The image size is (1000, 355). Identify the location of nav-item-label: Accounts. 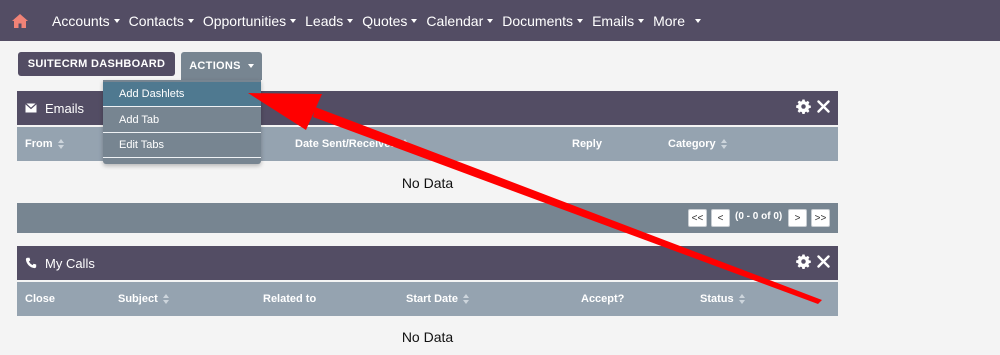
(81, 20).